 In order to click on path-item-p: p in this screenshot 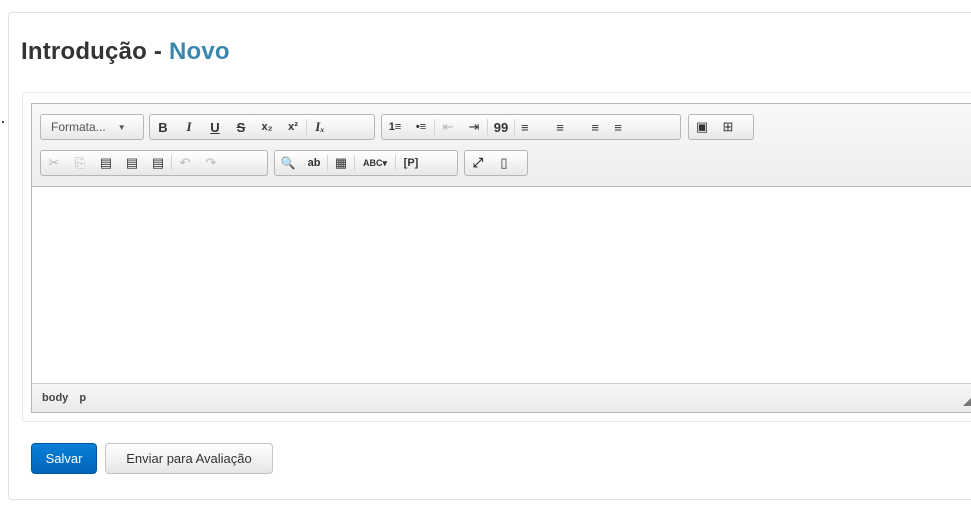, I will do `click(82, 398)`.